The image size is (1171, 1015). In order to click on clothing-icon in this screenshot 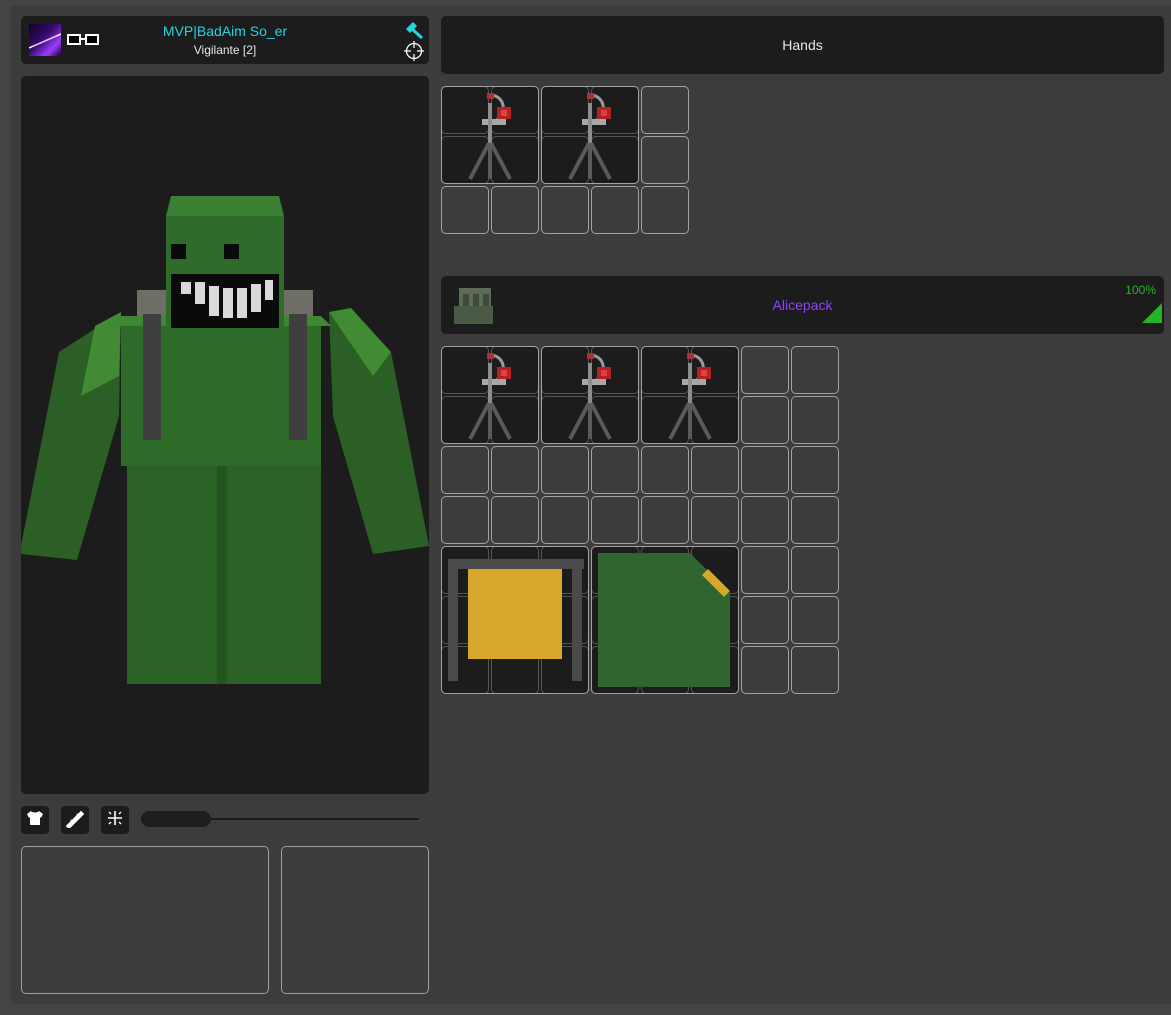, I will do `click(35, 820)`.